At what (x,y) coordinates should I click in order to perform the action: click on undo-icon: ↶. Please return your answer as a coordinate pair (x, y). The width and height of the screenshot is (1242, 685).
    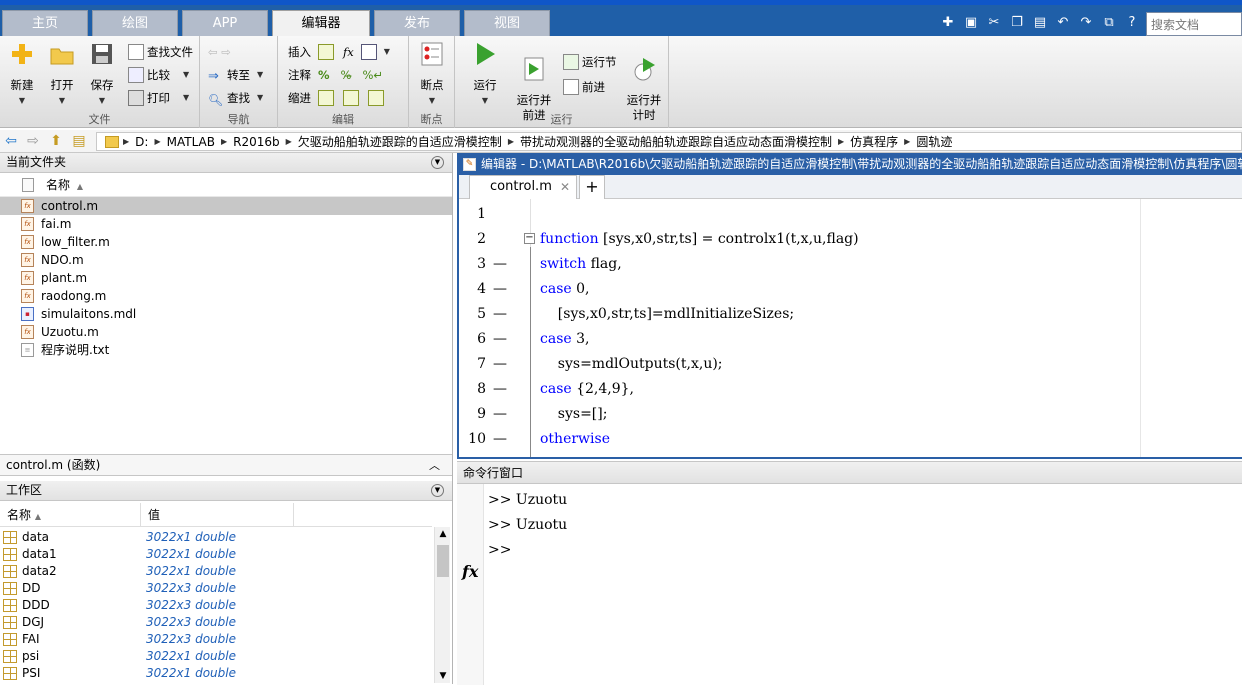
    Looking at the image, I should click on (1063, 23).